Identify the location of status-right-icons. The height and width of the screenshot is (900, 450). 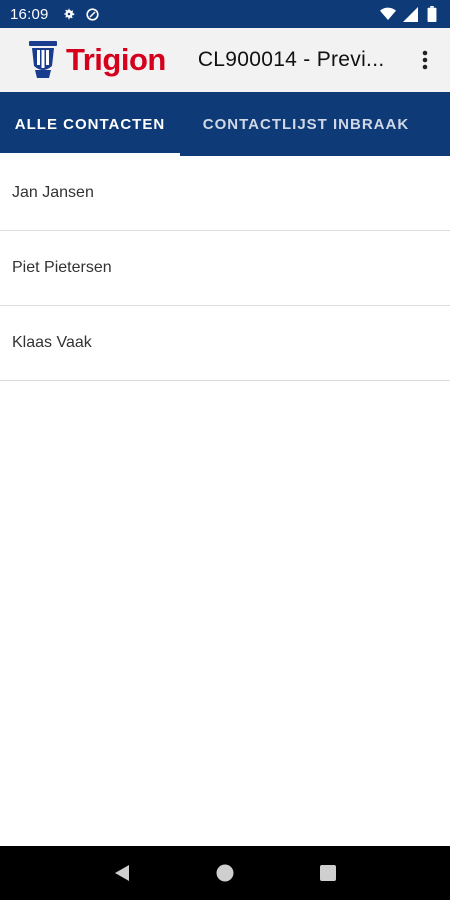
(410, 14).